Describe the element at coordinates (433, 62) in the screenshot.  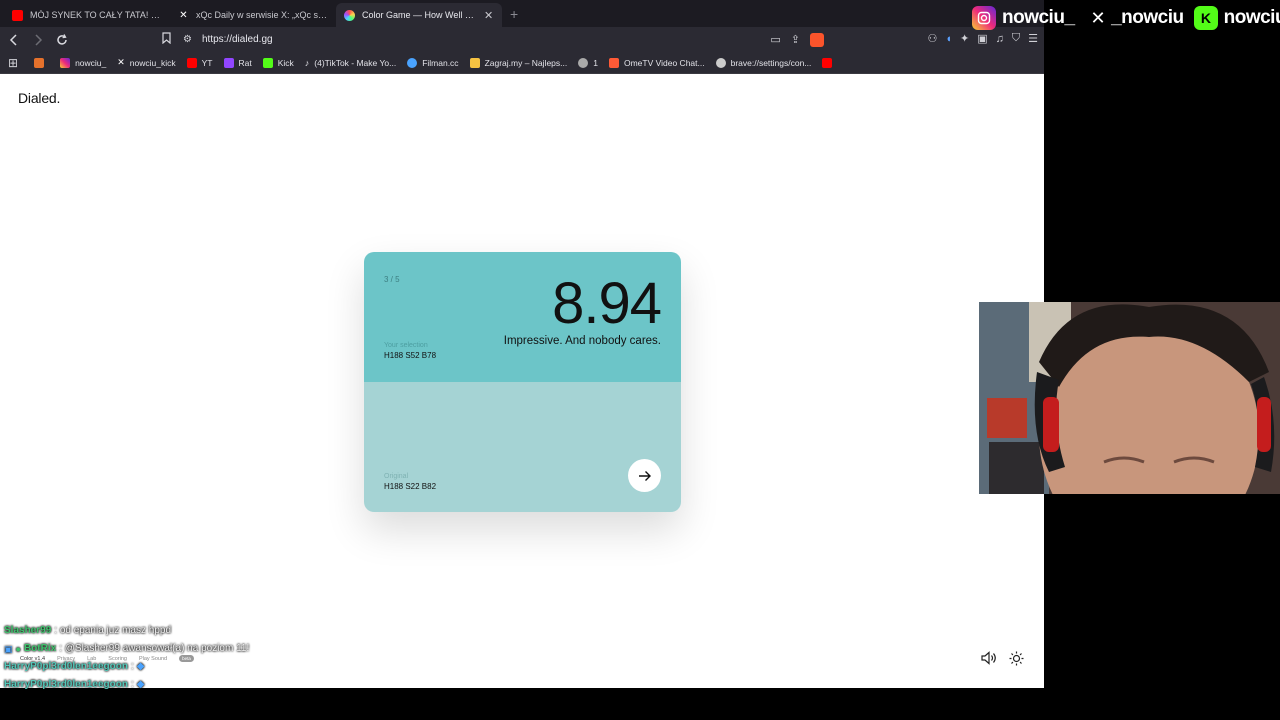
I see `bookmark-filman: Filman.cc` at that location.